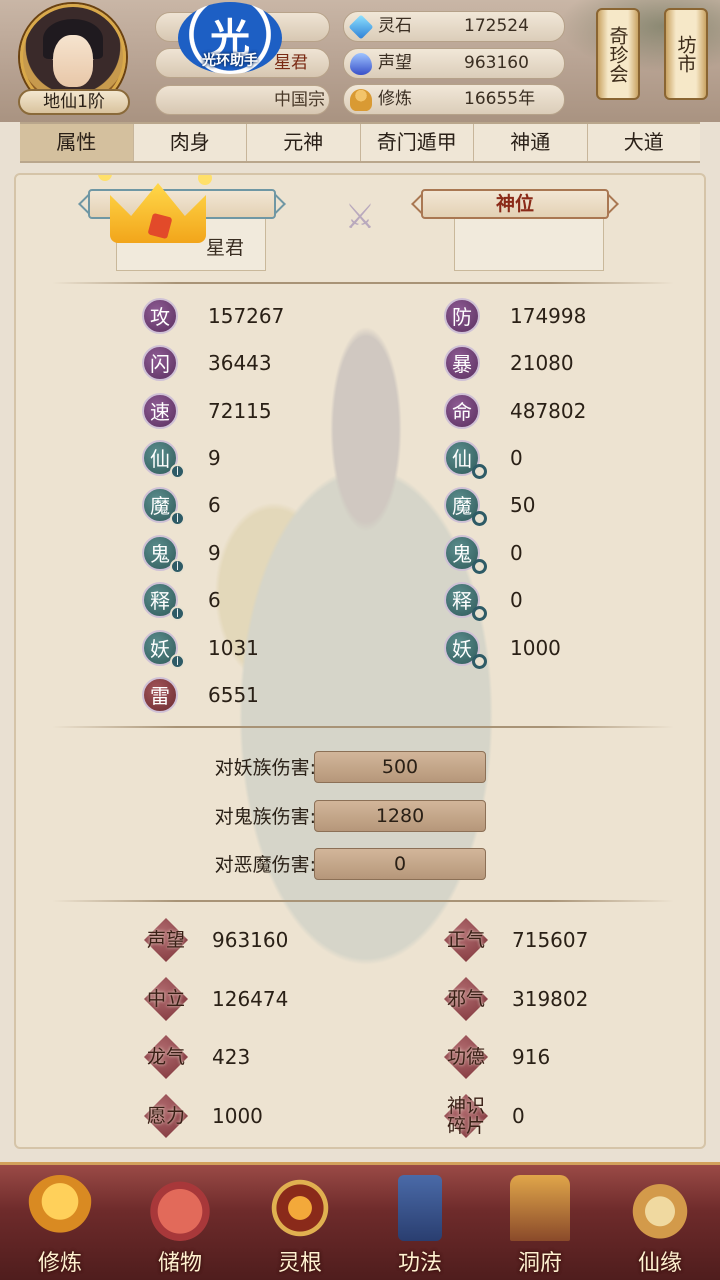  Describe the element at coordinates (686, 54) in the screenshot. I see `market-button: 坊市` at that location.